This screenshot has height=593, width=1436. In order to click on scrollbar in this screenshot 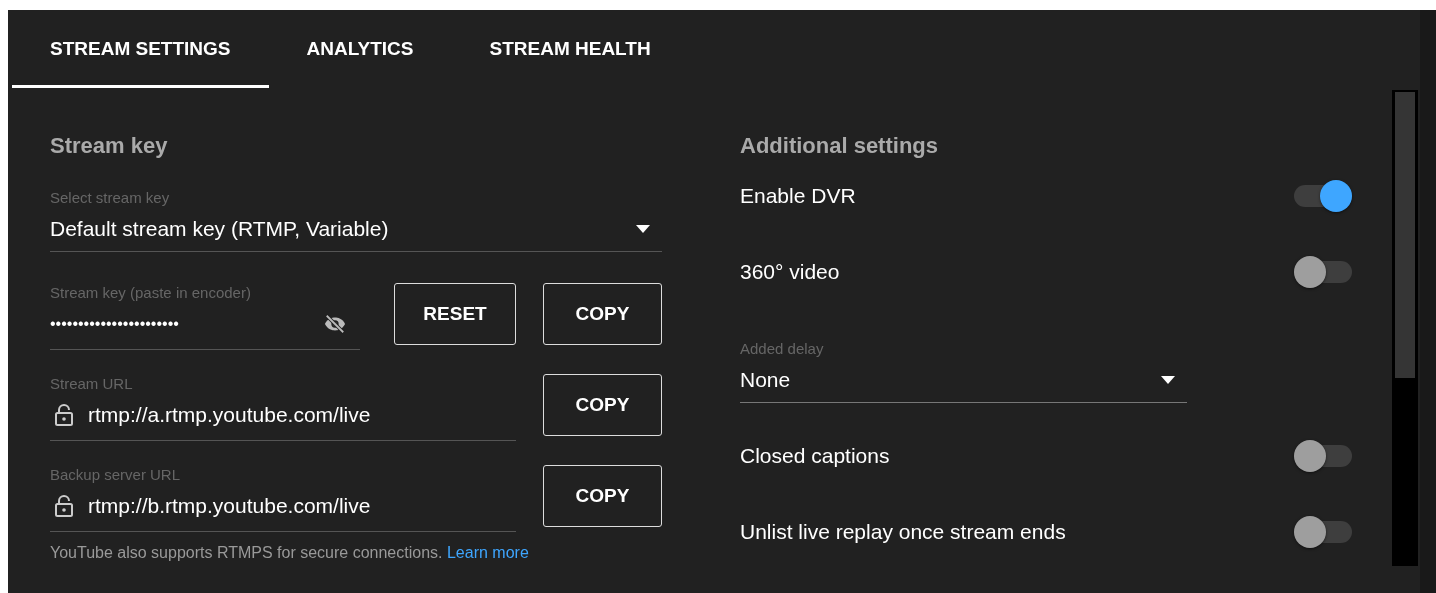, I will do `click(1405, 328)`.